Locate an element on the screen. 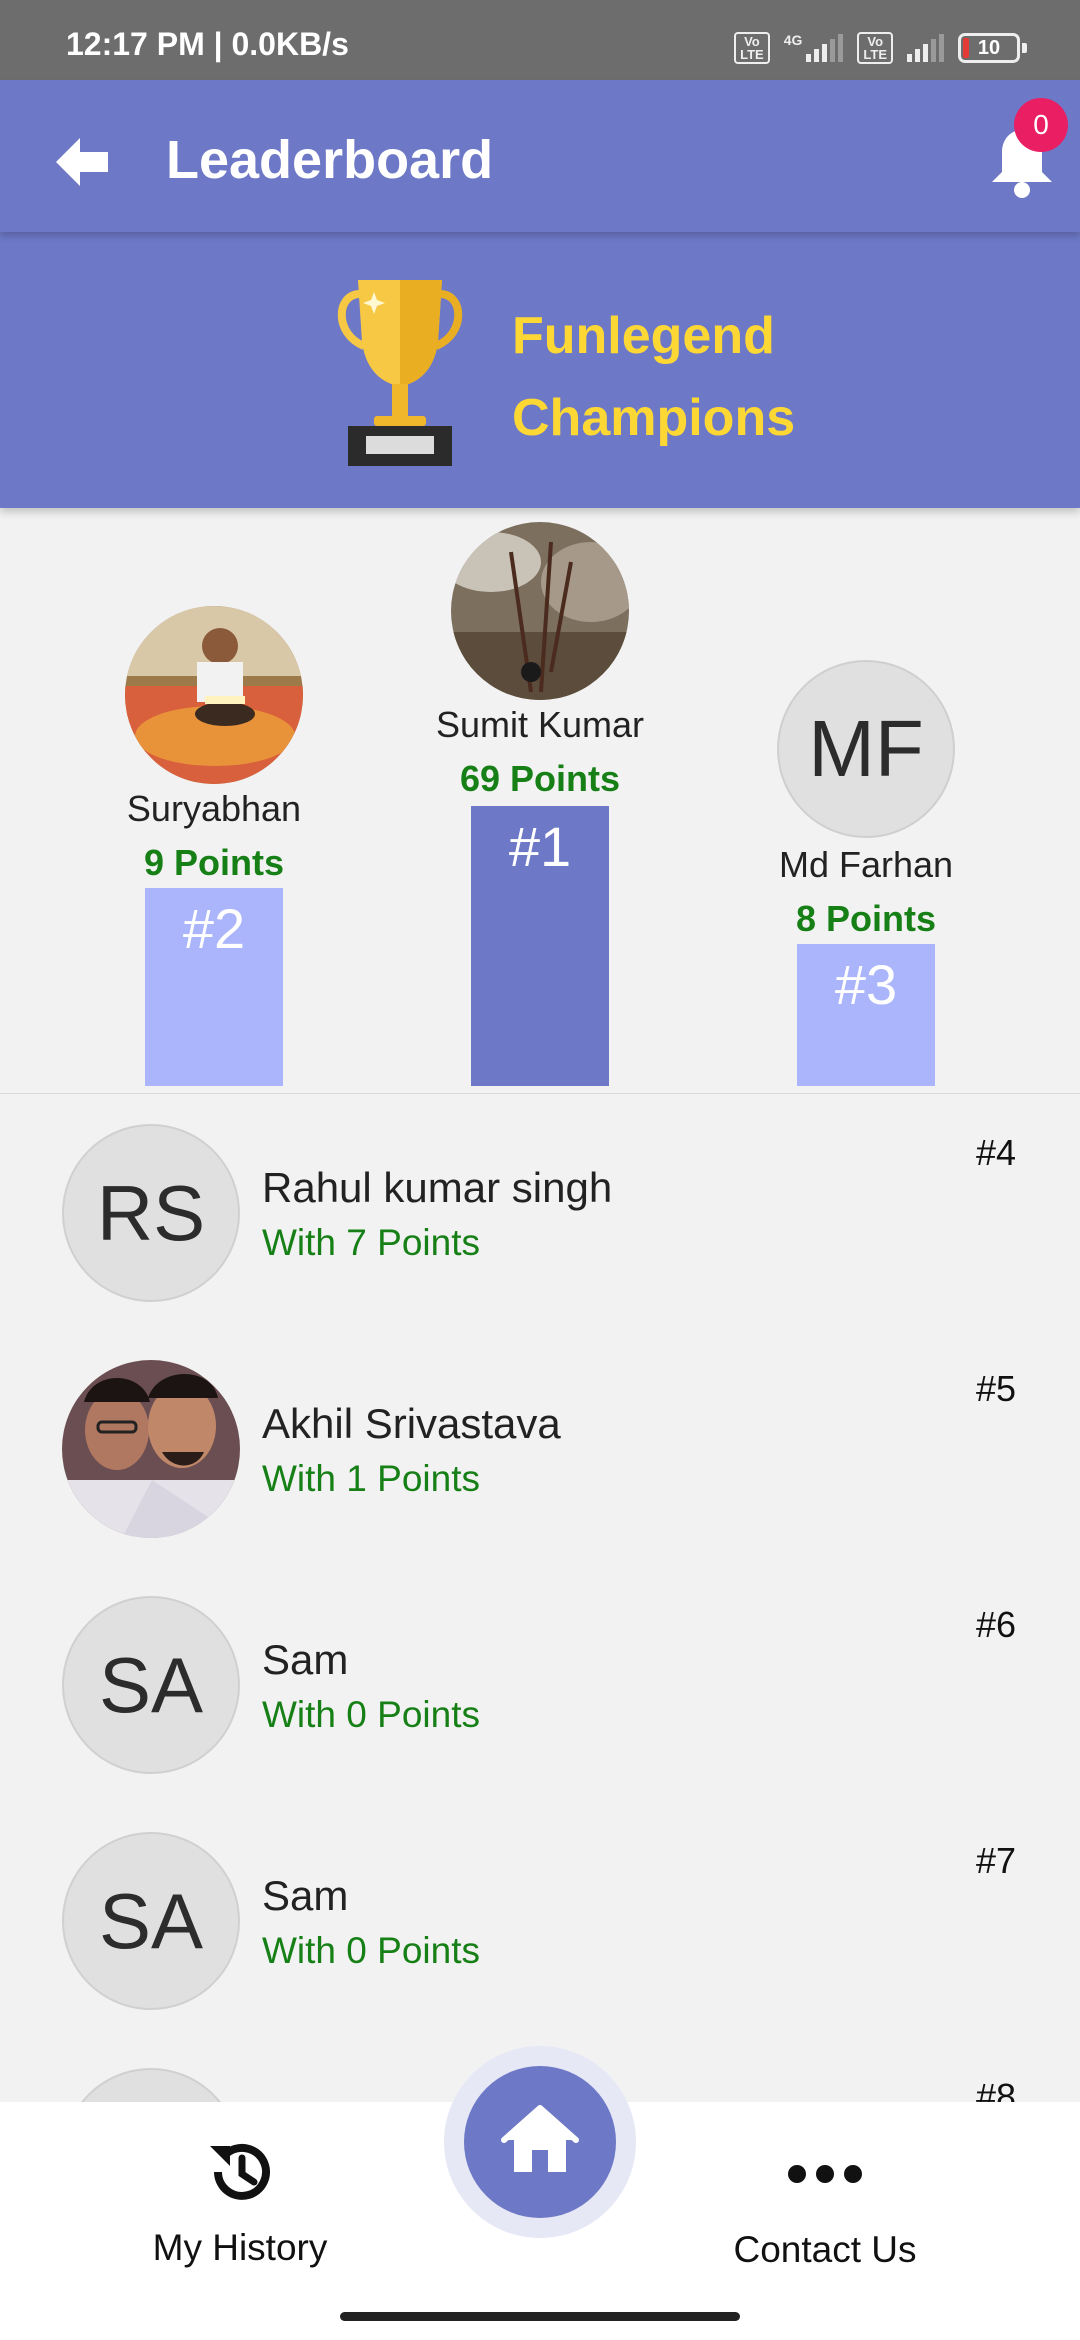 The image size is (1080, 2340). banner-title-line2: Champions is located at coordinates (654, 418).